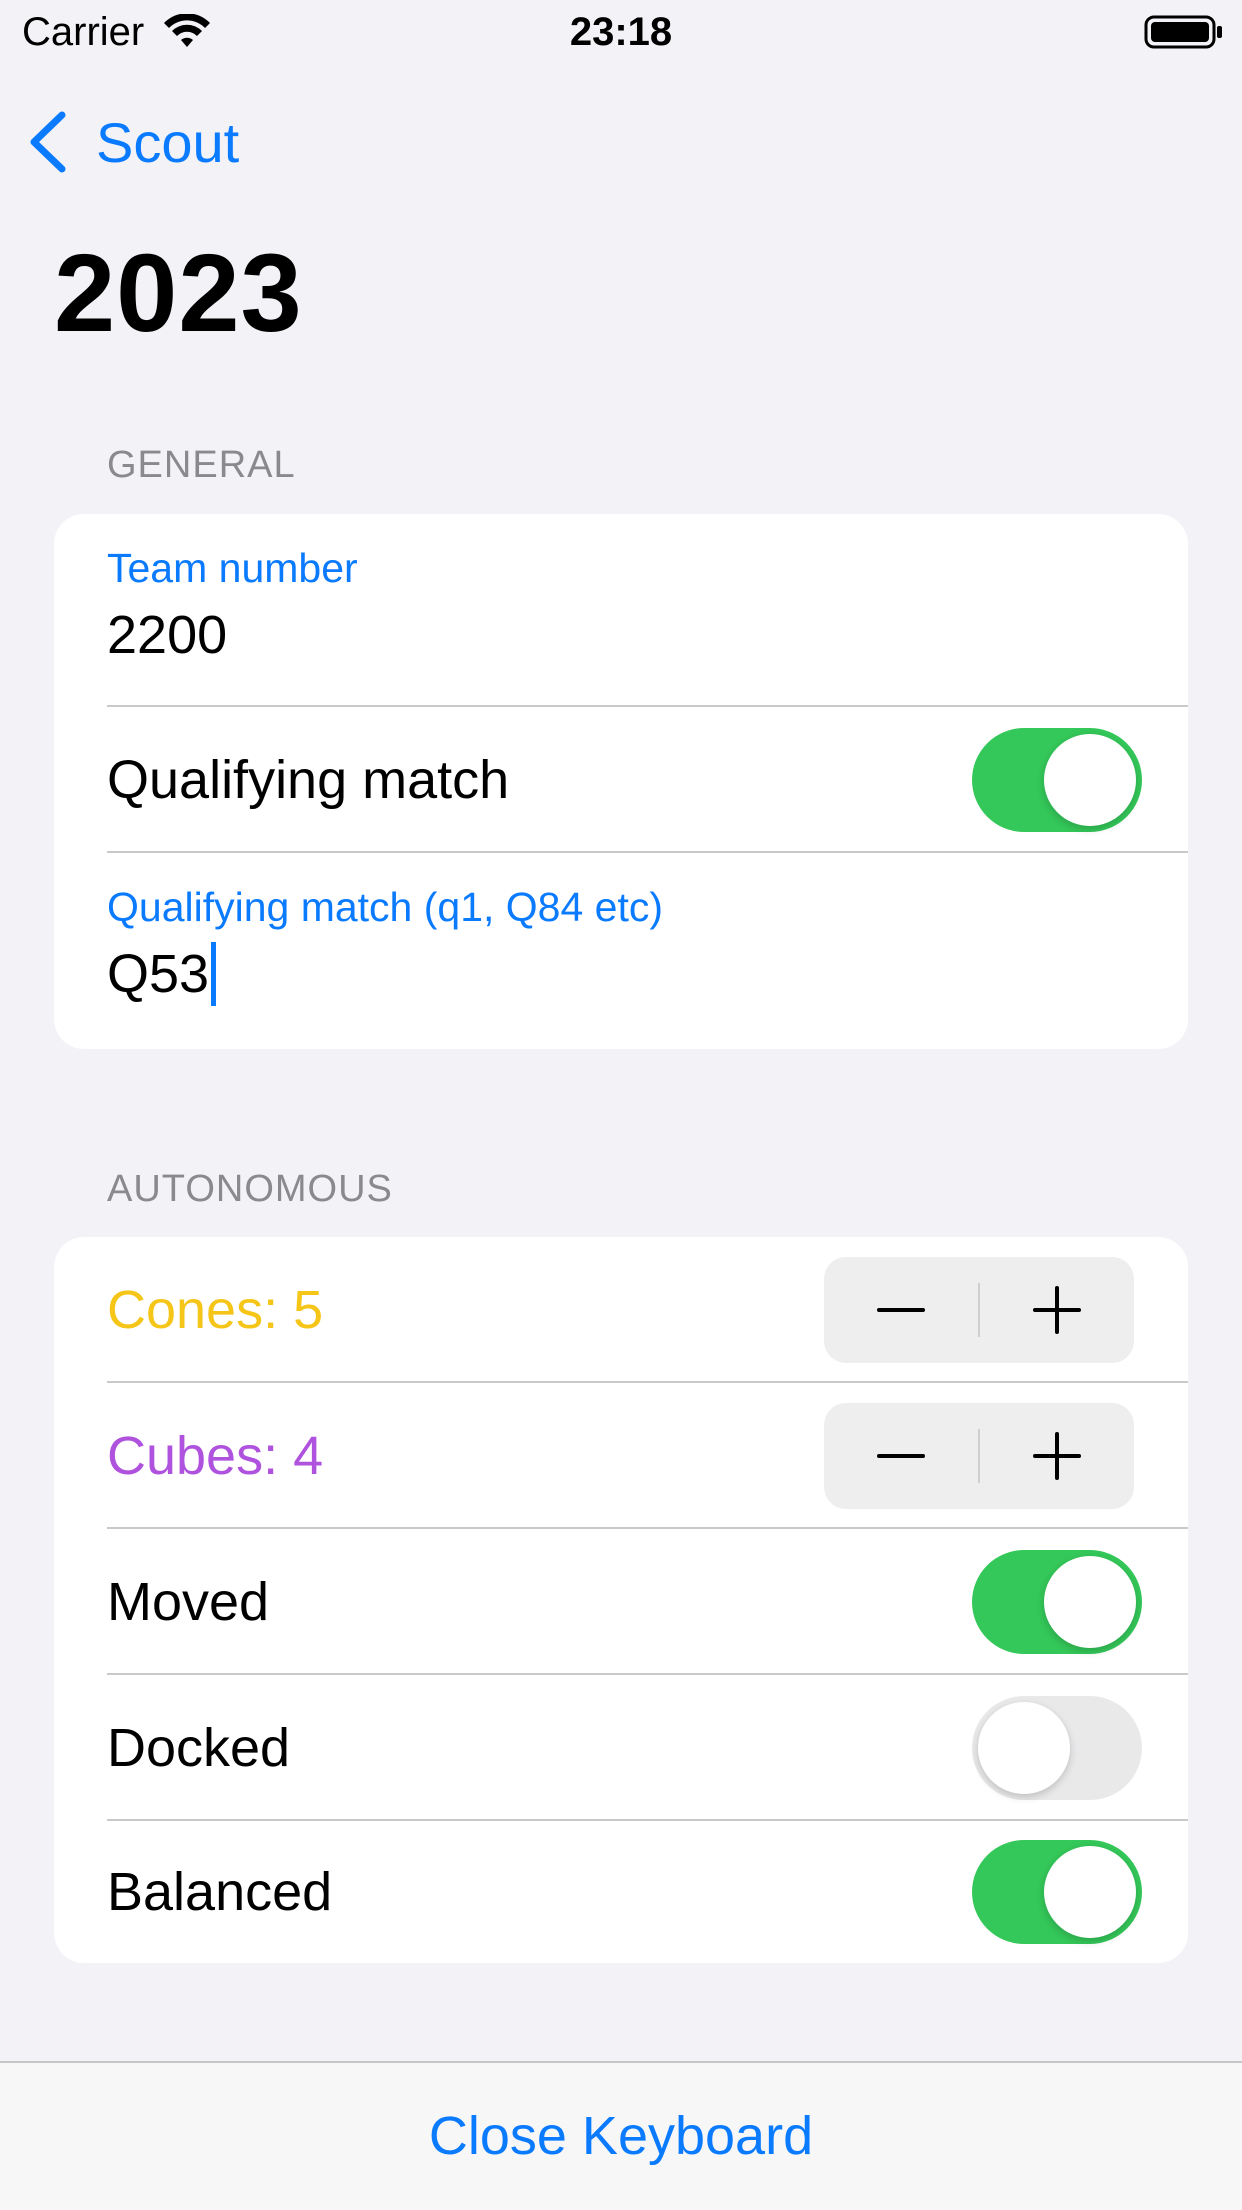 Image resolution: width=1242 pixels, height=2210 pixels. Describe the element at coordinates (168, 142) in the screenshot. I see `back-button-label: Scout` at that location.